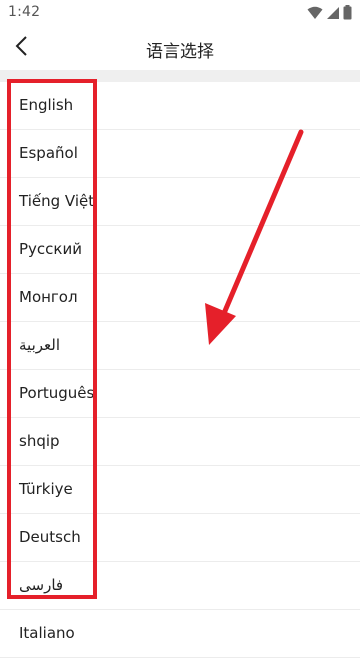  What do you see at coordinates (180, 586) in the screenshot?
I see `language-option-farsi: فارسی` at bounding box center [180, 586].